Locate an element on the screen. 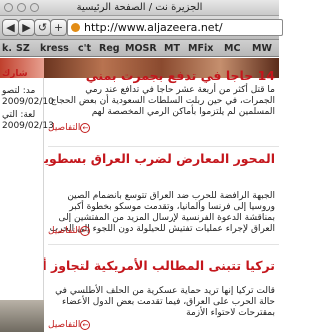 This screenshot has width=320, height=332. bookmark-item: kress is located at coordinates (54, 48).